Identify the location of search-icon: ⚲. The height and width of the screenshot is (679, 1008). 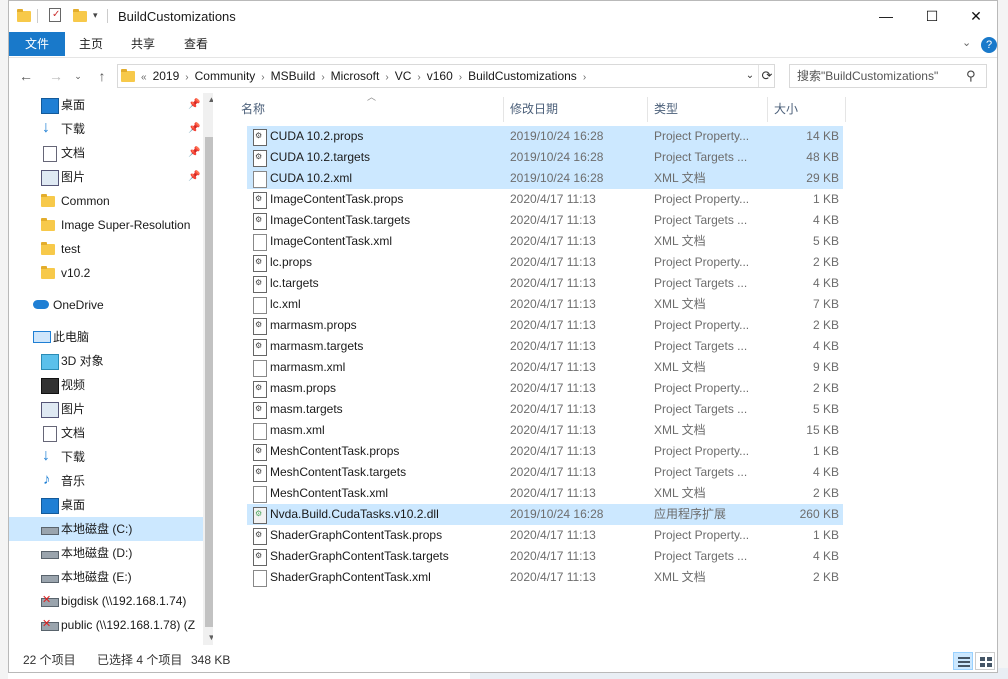
(971, 76).